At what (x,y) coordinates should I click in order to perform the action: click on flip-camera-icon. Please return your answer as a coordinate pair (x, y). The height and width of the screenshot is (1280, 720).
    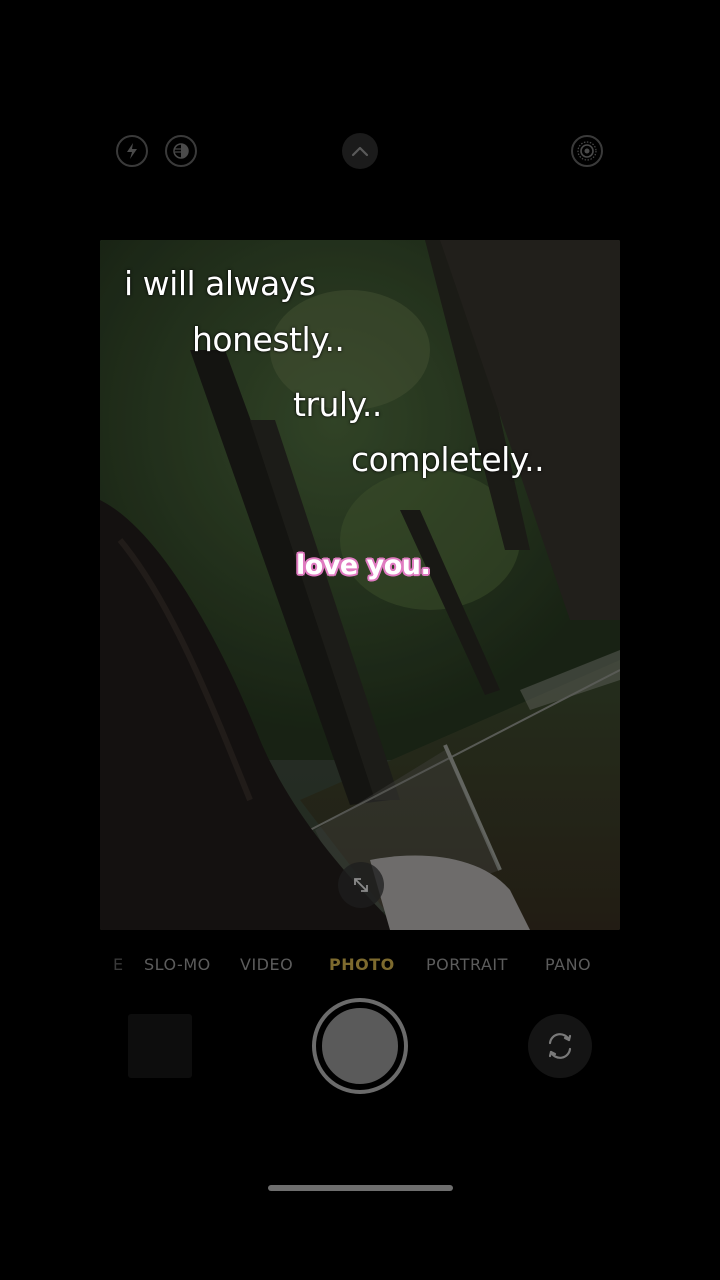
    Looking at the image, I should click on (560, 1046).